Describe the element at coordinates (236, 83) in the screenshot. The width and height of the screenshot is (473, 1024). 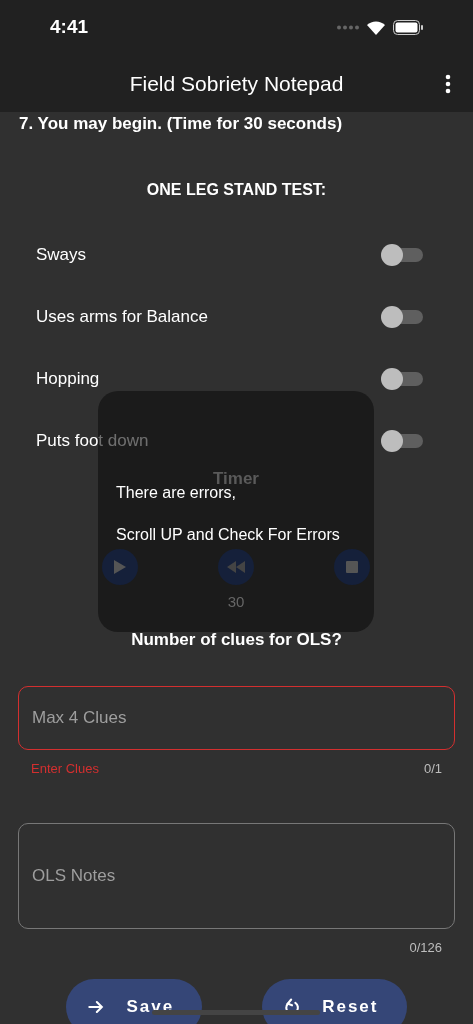
I see `app-title: Field Sobriety Notepad` at that location.